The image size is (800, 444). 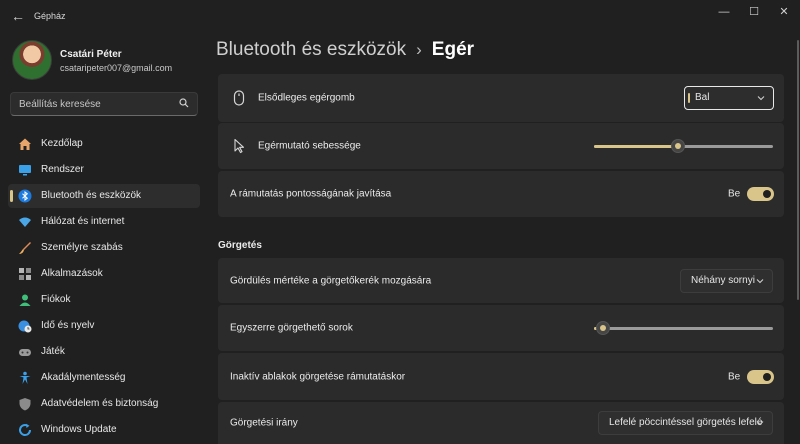 What do you see at coordinates (25, 352) in the screenshot?
I see `gamepad-icon` at bounding box center [25, 352].